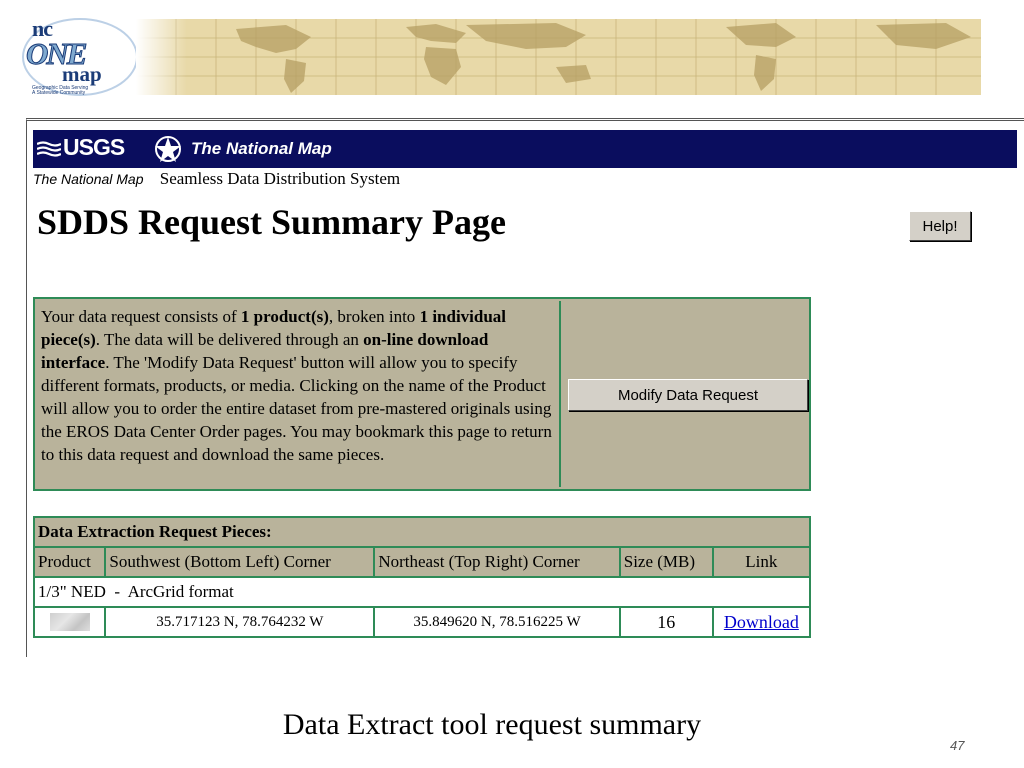 The image size is (1024, 768). I want to click on size-mb: 16, so click(666, 622).